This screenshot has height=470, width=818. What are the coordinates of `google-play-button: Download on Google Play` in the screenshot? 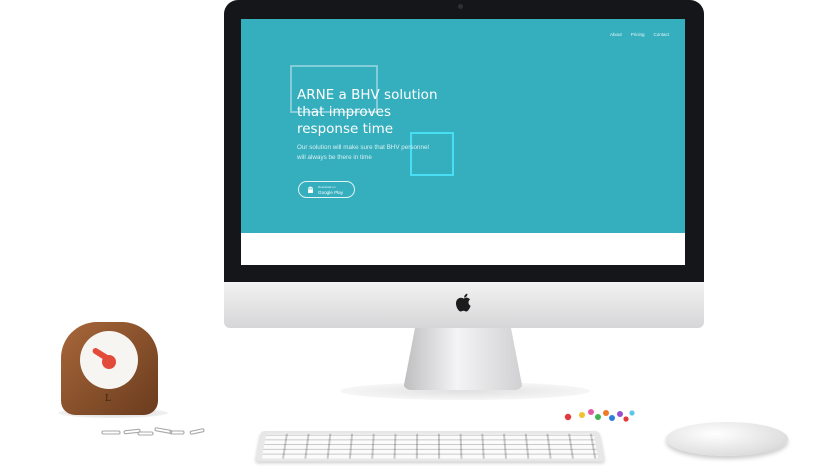 It's located at (326, 189).